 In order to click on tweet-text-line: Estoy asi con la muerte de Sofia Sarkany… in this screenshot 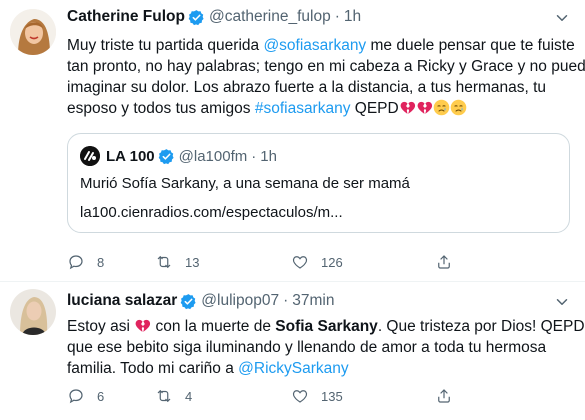, I will do `click(326, 326)`.